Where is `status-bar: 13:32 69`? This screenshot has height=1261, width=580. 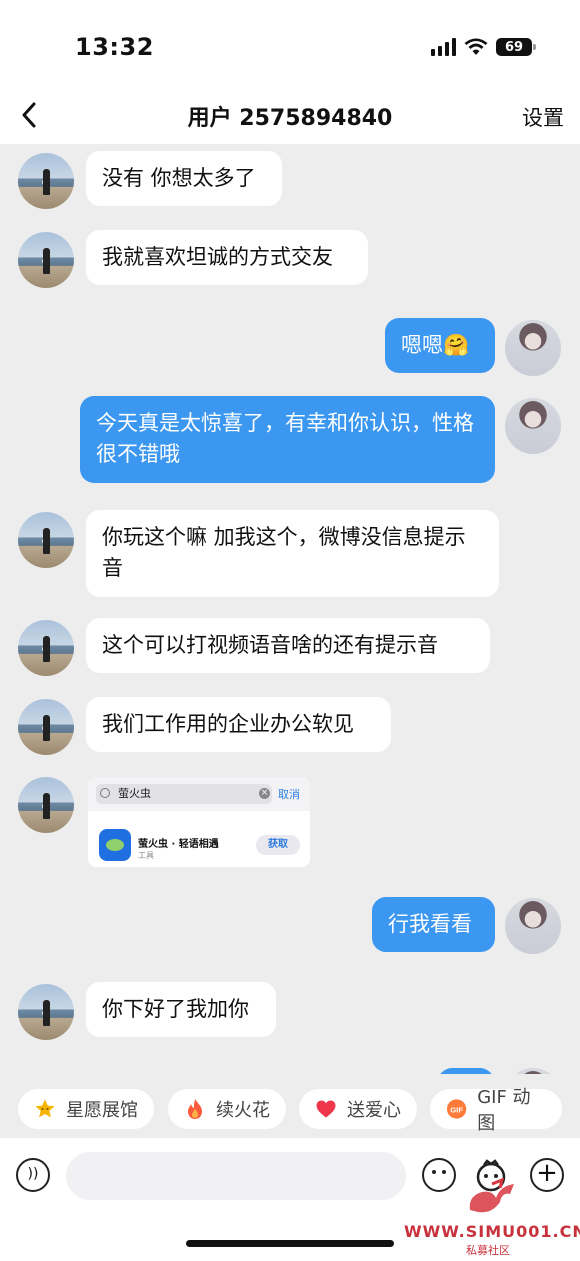
status-bar: 13:32 69 is located at coordinates (290, 44).